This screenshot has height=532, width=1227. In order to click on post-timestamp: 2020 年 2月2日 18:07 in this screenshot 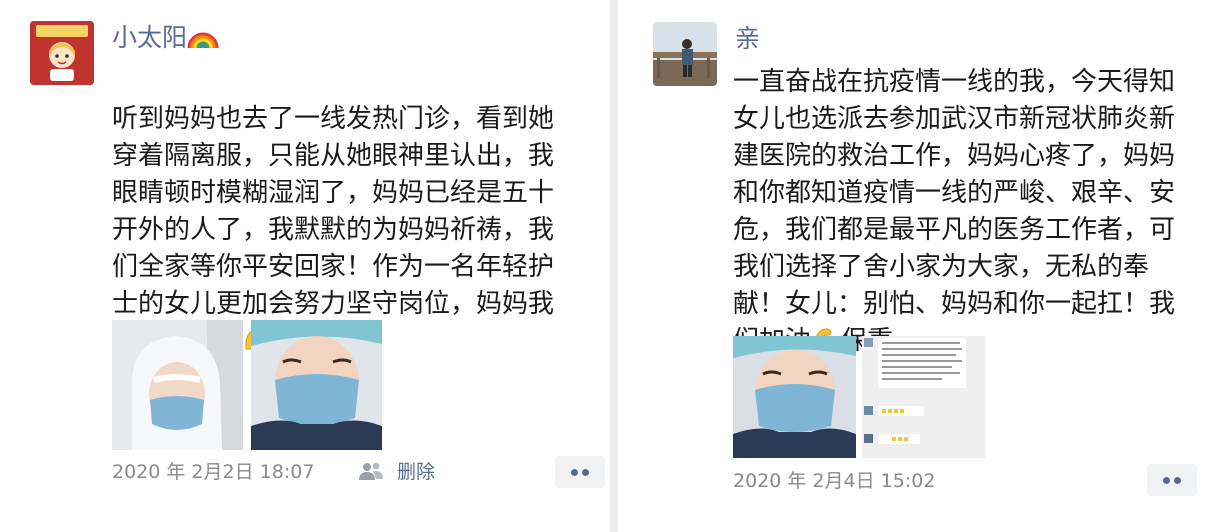, I will do `click(213, 472)`.